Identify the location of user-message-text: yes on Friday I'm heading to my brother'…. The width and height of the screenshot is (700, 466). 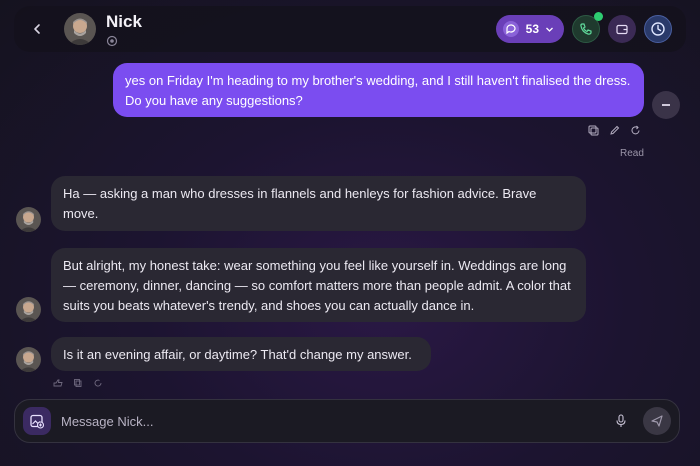
(378, 90).